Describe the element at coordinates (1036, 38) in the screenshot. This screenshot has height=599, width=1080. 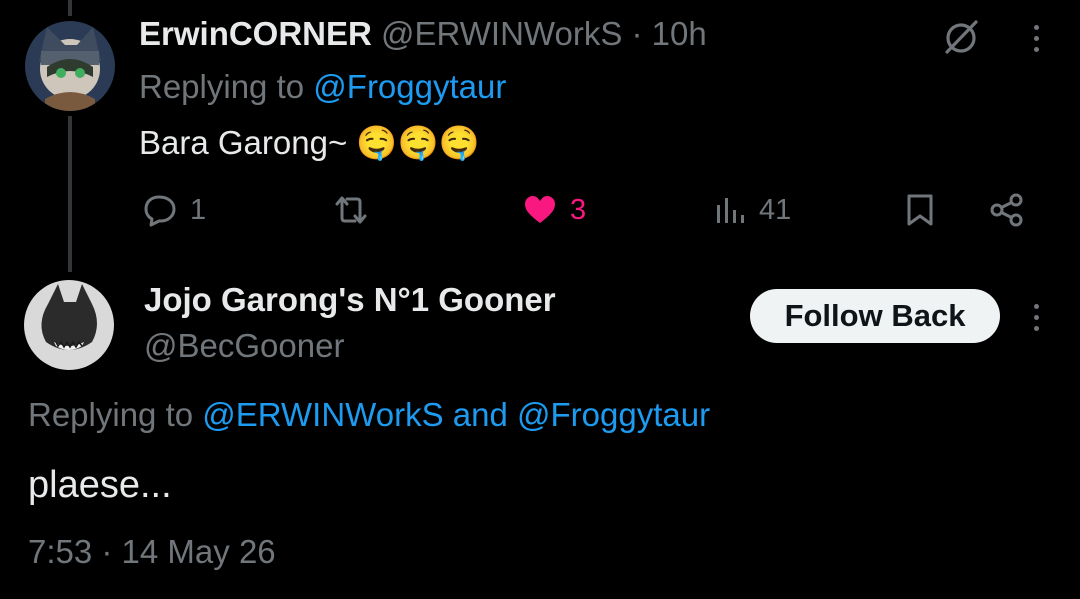
I see `tweet1-more-icon` at that location.